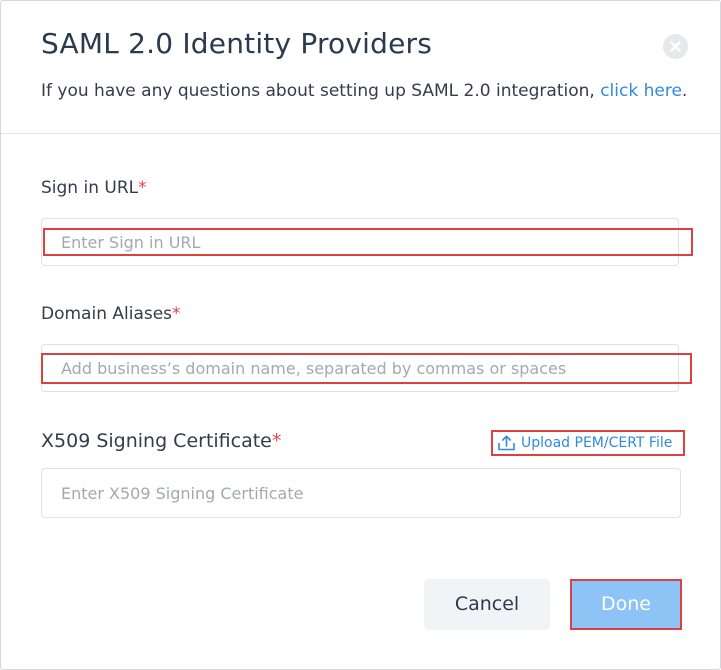  I want to click on domain-aliases-input, so click(361, 368).